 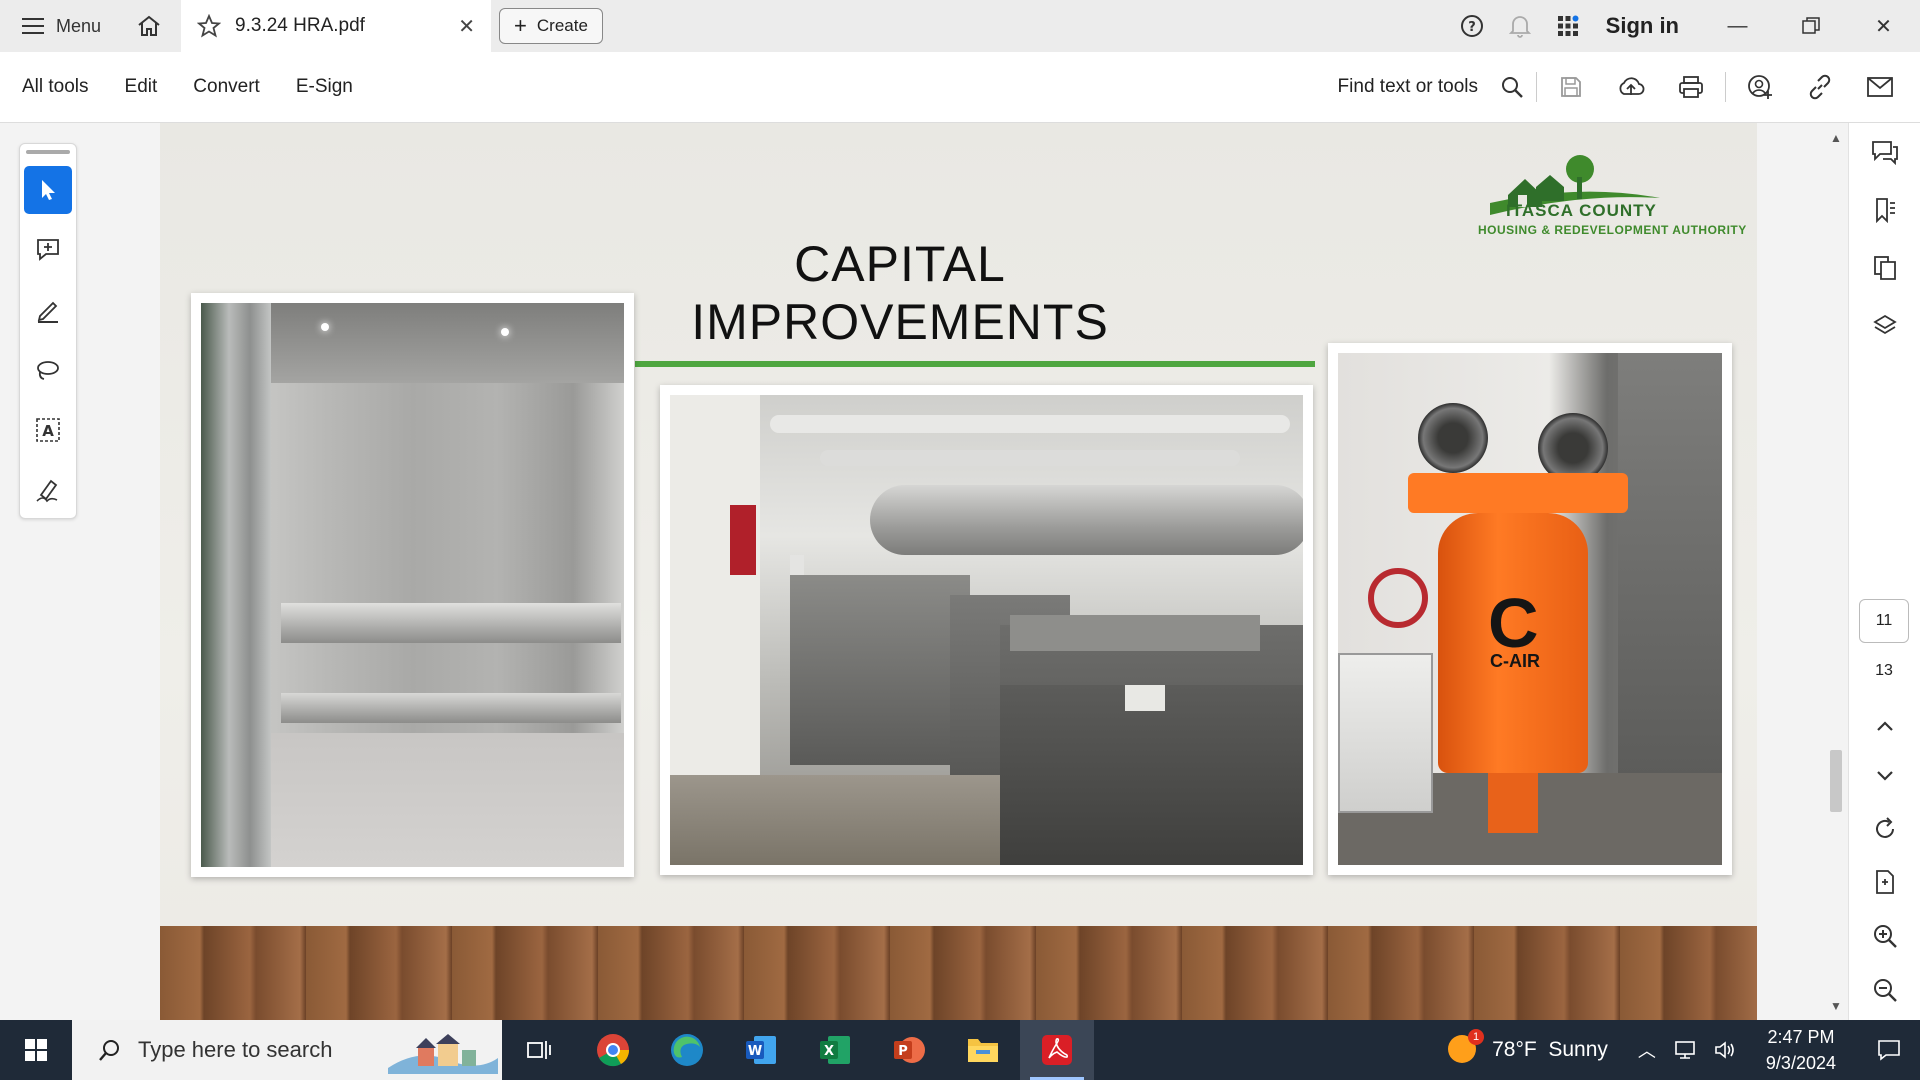 What do you see at coordinates (48, 310) in the screenshot?
I see `highlight-tool-button` at bounding box center [48, 310].